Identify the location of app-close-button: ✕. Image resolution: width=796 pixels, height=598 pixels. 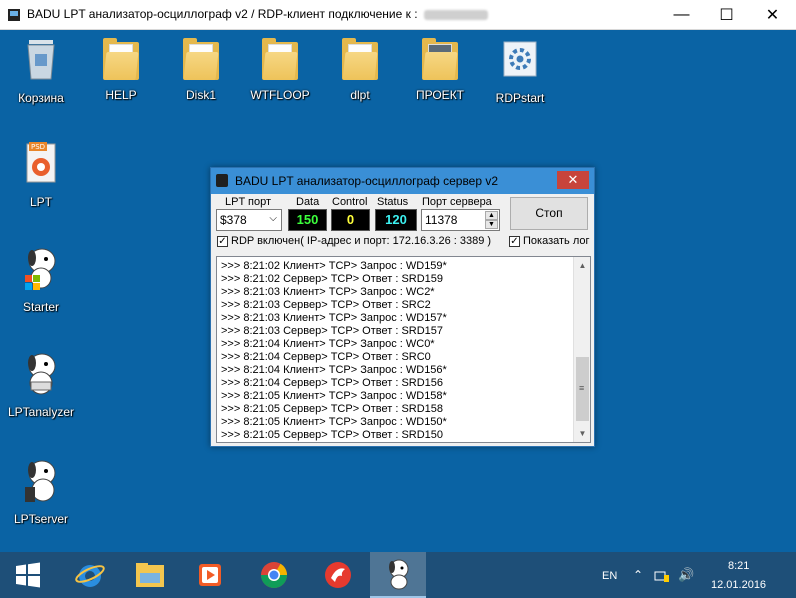
(573, 180).